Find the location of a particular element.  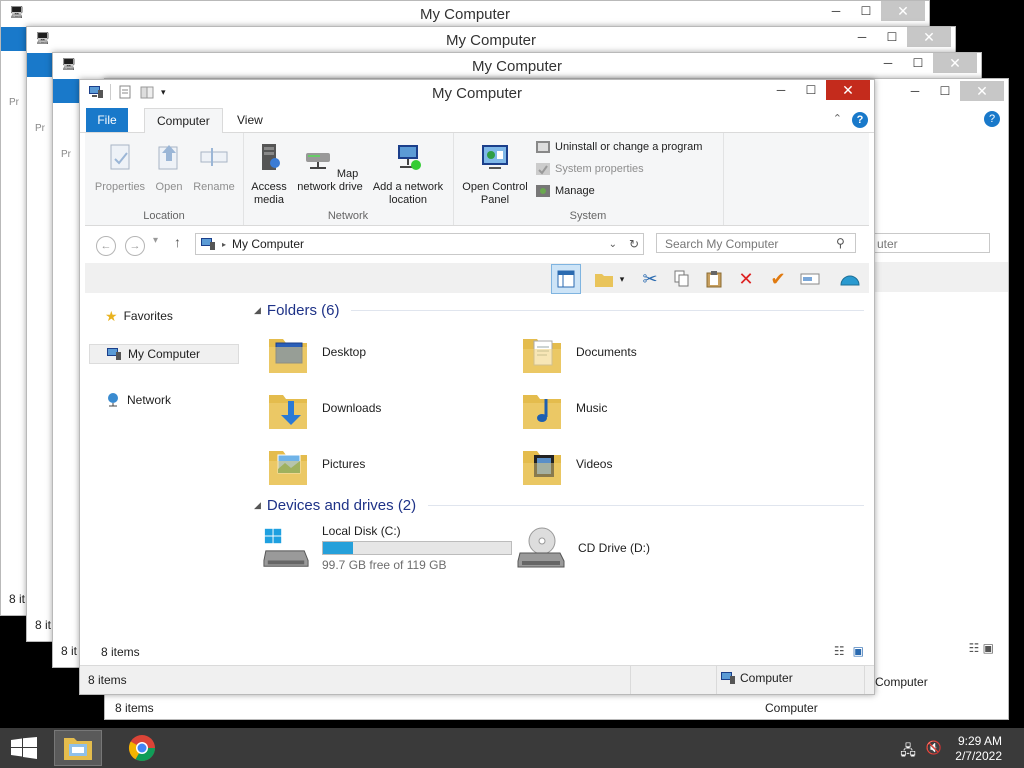

collapse-ribbon-icon: ⌃ is located at coordinates (837, 118).